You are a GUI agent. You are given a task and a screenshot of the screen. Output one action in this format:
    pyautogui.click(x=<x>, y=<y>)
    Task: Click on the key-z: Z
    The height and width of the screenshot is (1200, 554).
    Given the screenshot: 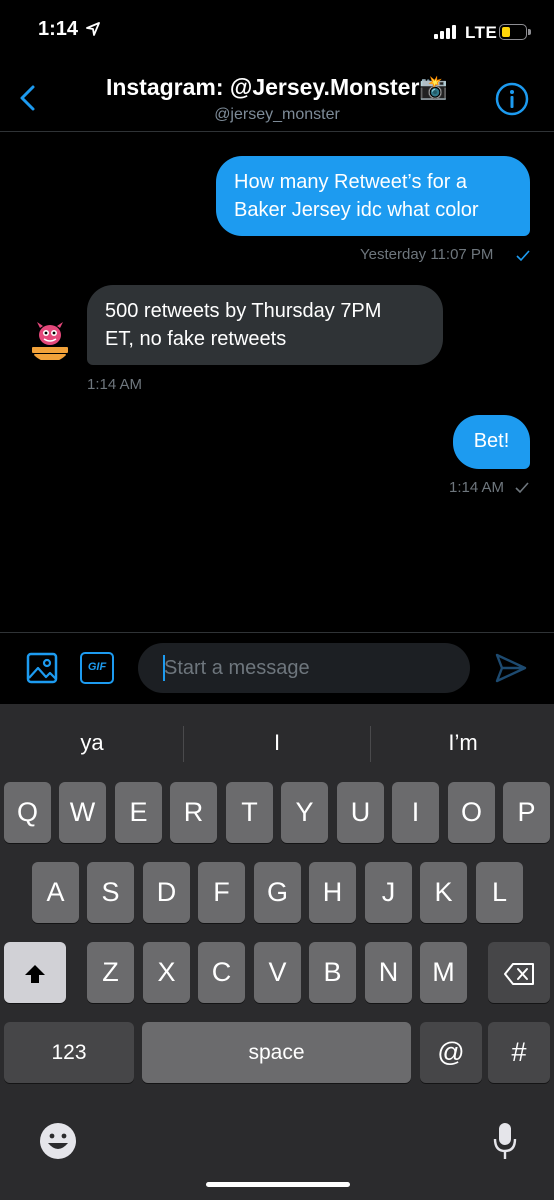 What is the action you would take?
    pyautogui.click(x=110, y=972)
    